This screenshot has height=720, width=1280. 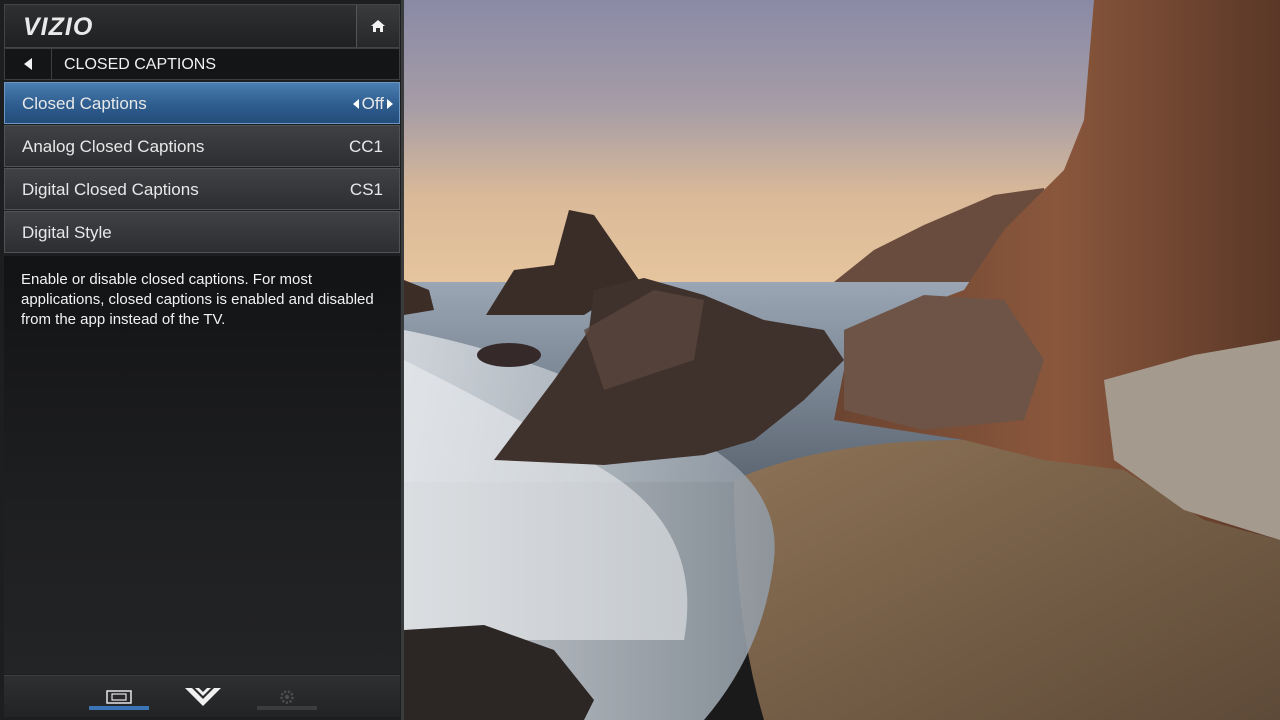 I want to click on arrow-left-icon, so click(x=355, y=104).